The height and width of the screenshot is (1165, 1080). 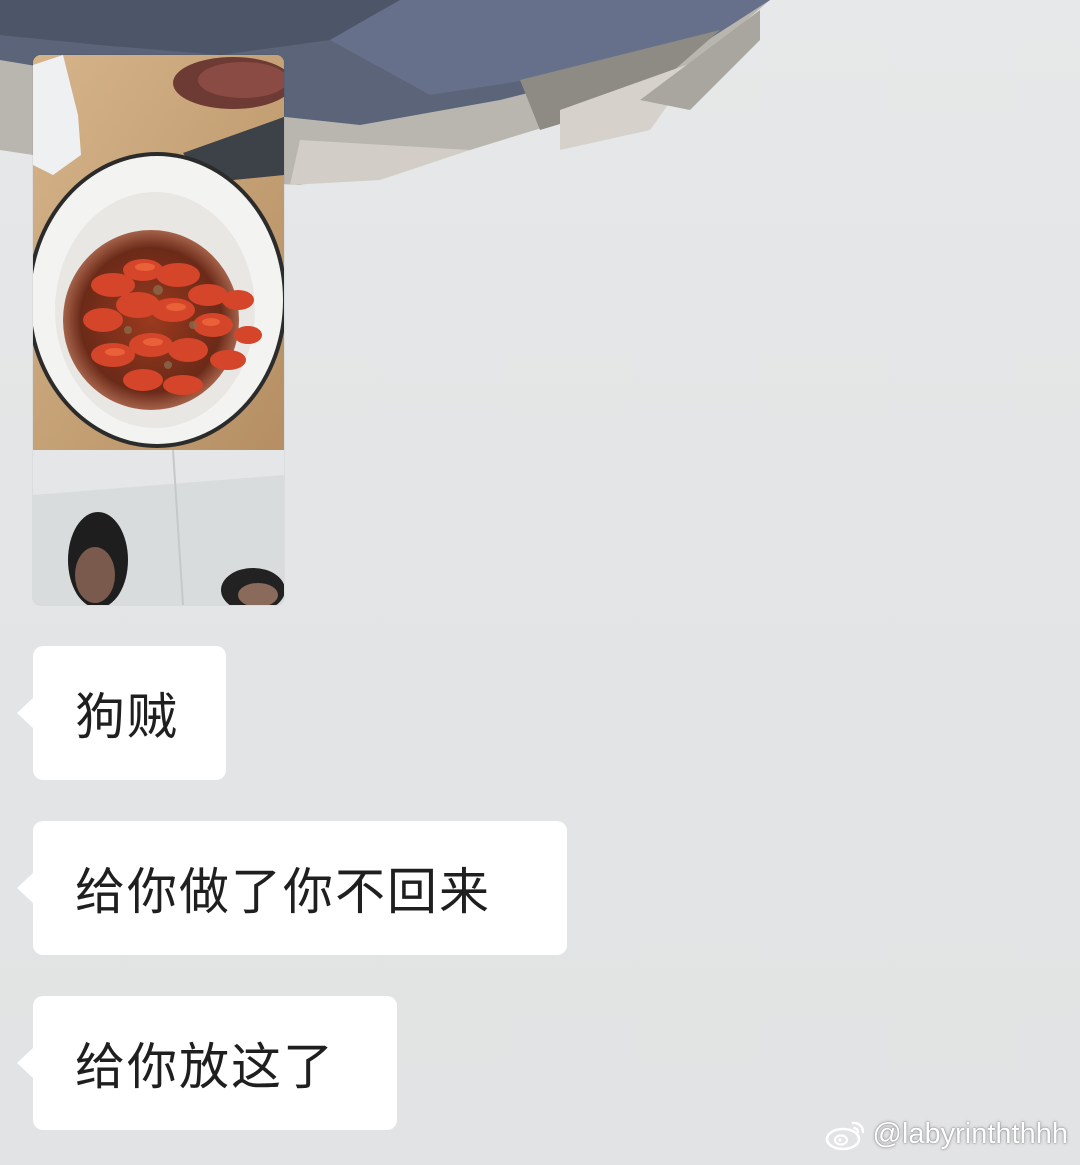 I want to click on weibo-logo-icon, so click(x=846, y=1134).